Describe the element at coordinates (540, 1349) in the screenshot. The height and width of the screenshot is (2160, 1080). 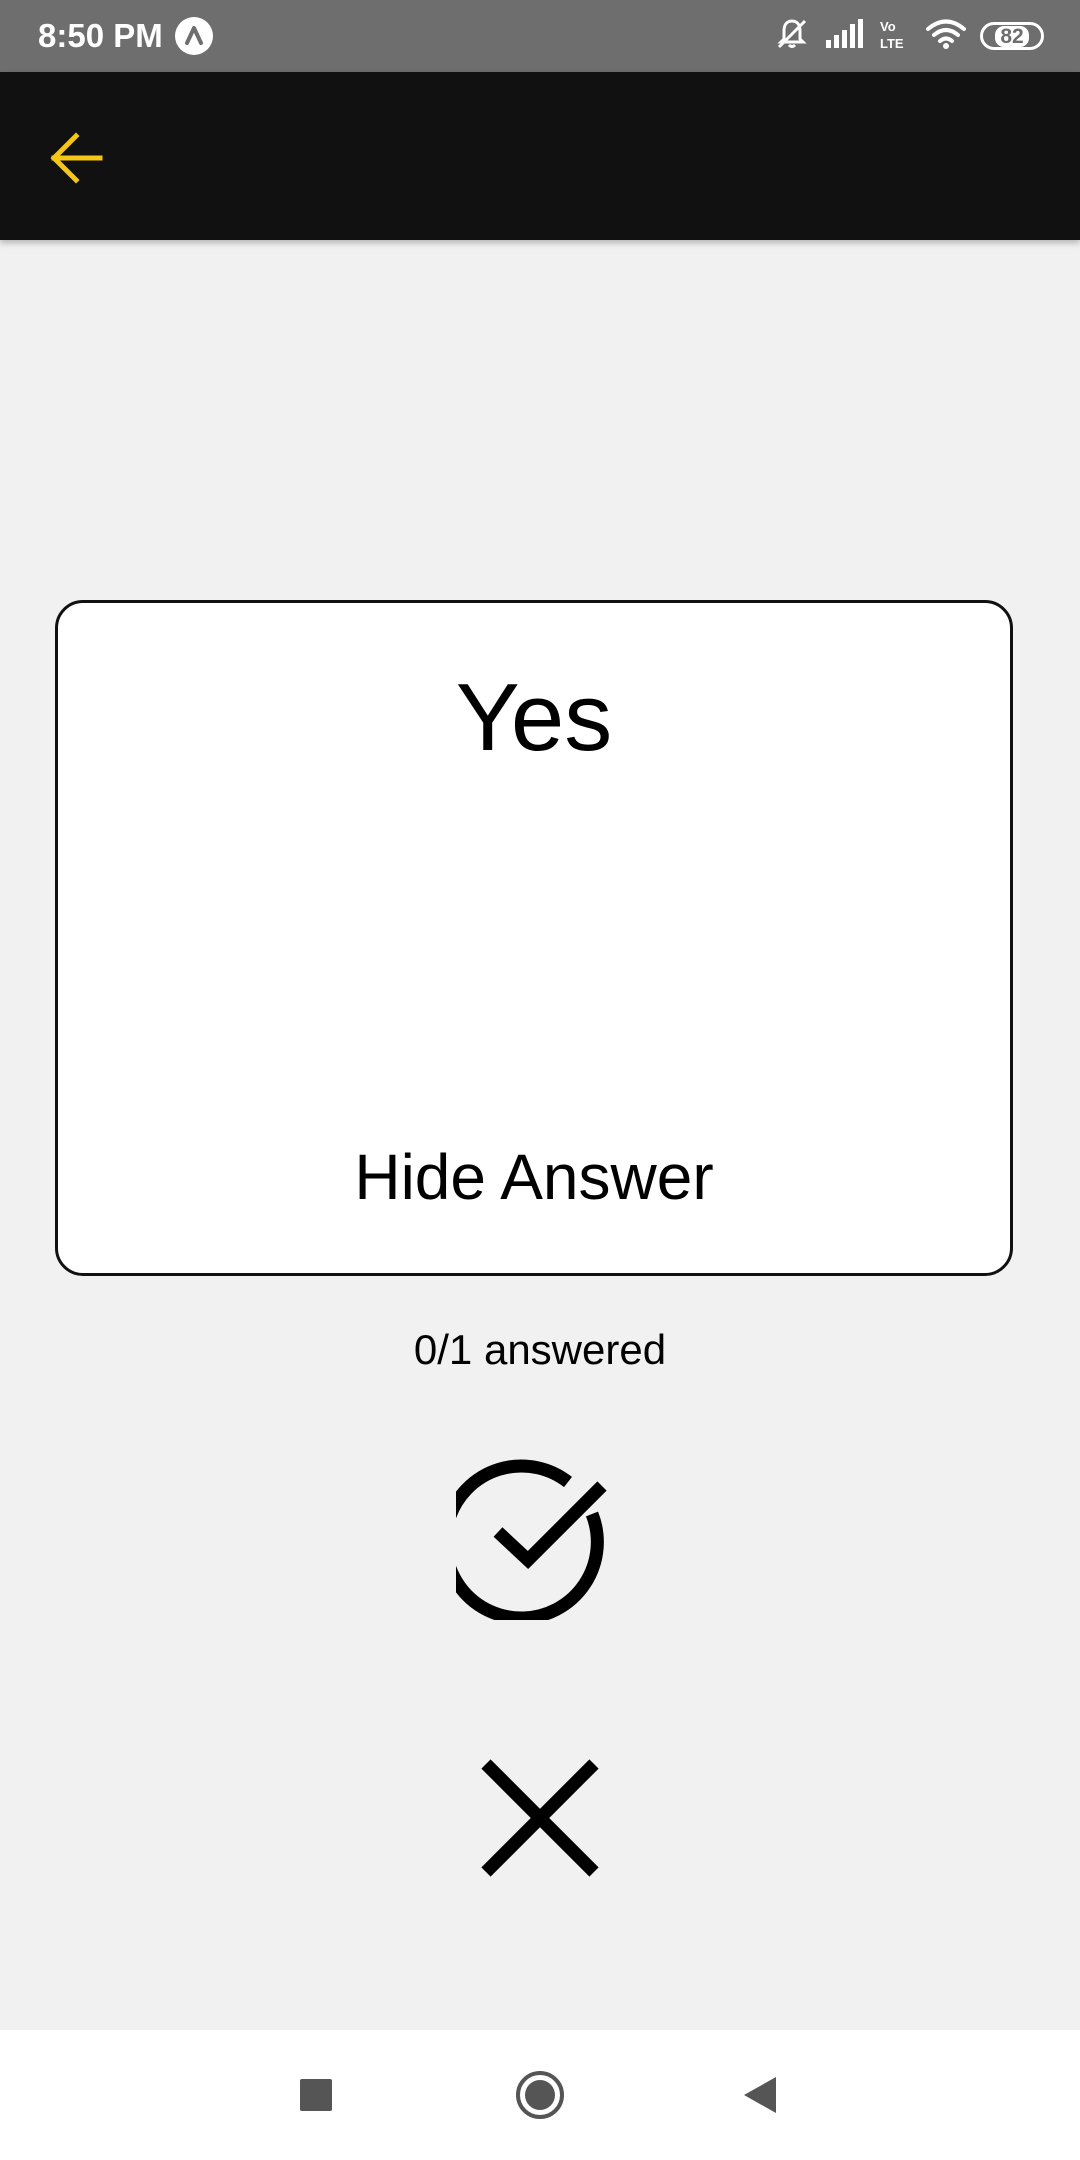
I see `progress-text: 0/1 answered` at that location.